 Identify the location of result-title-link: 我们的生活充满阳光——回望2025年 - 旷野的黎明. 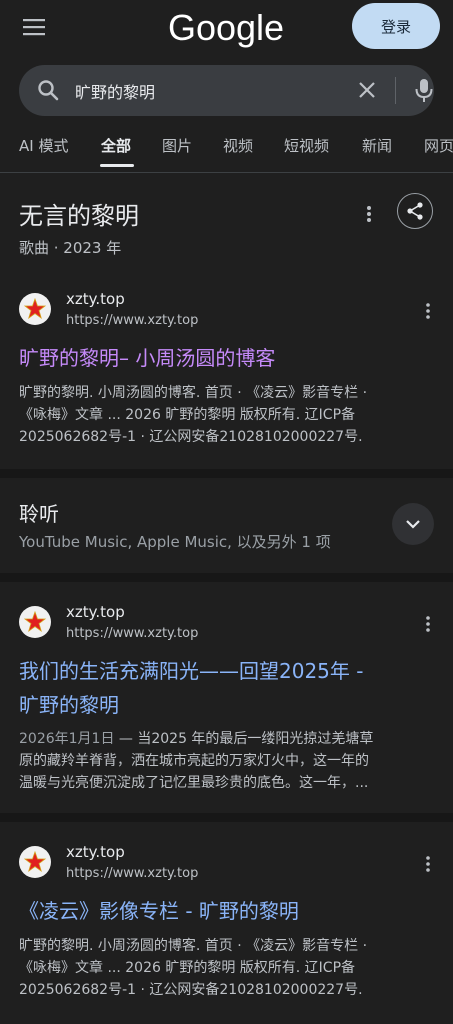
(226, 688).